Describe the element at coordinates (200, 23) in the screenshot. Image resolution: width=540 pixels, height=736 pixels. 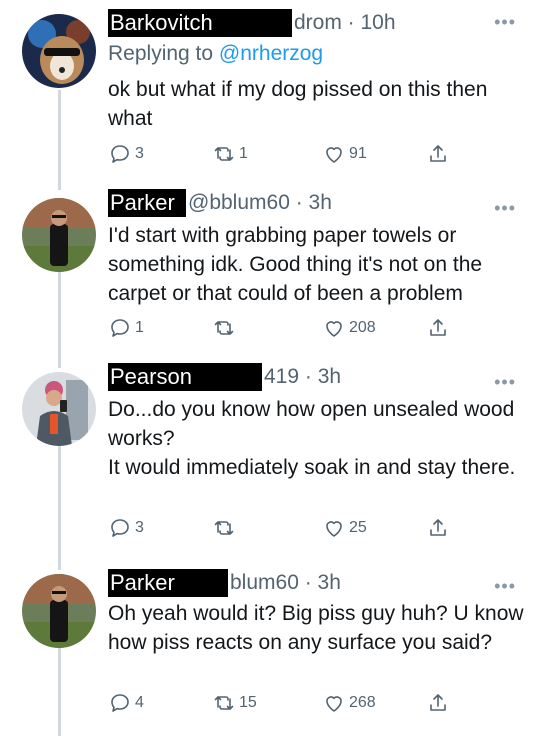
I see `display-name: Barkovitch` at that location.